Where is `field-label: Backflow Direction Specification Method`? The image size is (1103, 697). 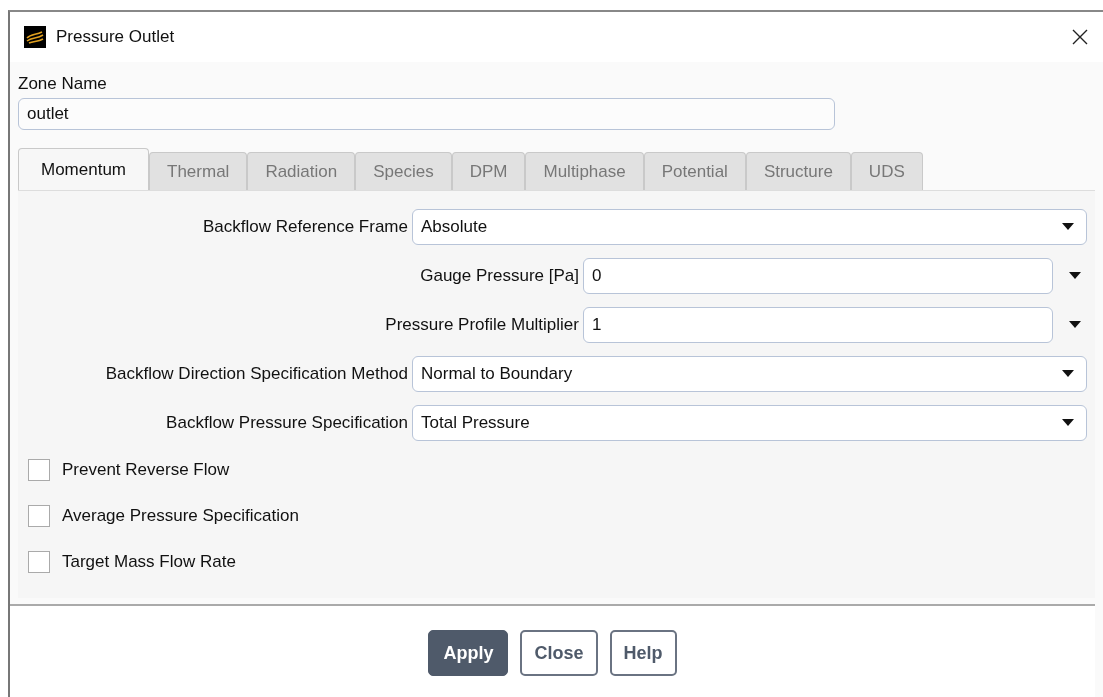 field-label: Backflow Direction Specification Method is located at coordinates (256, 373).